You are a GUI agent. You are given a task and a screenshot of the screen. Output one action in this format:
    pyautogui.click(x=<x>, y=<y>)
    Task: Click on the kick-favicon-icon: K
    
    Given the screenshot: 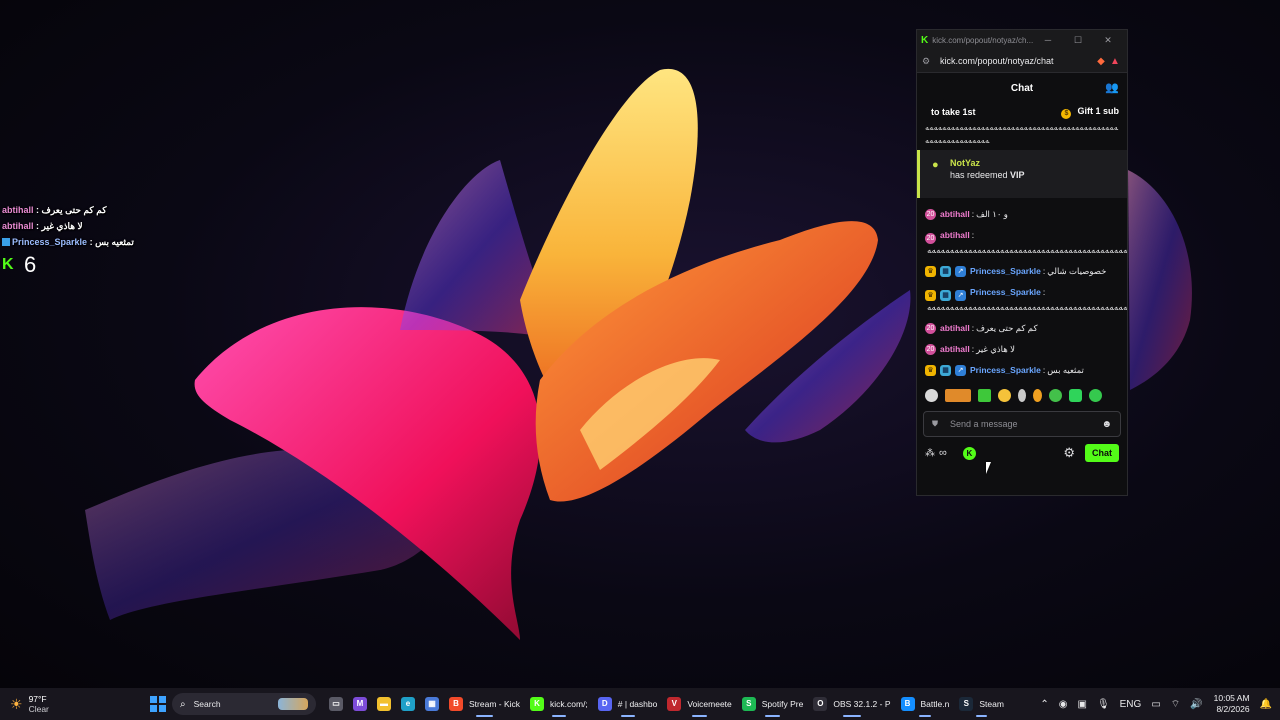 What is the action you would take?
    pyautogui.click(x=925, y=40)
    